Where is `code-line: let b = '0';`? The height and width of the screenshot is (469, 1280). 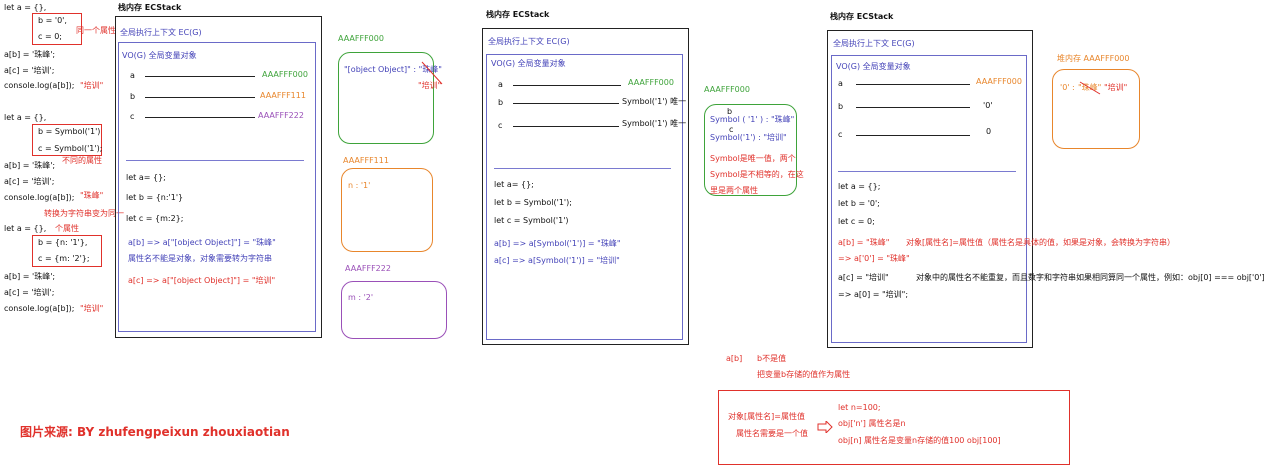
code-line: let b = '0'; is located at coordinates (859, 203).